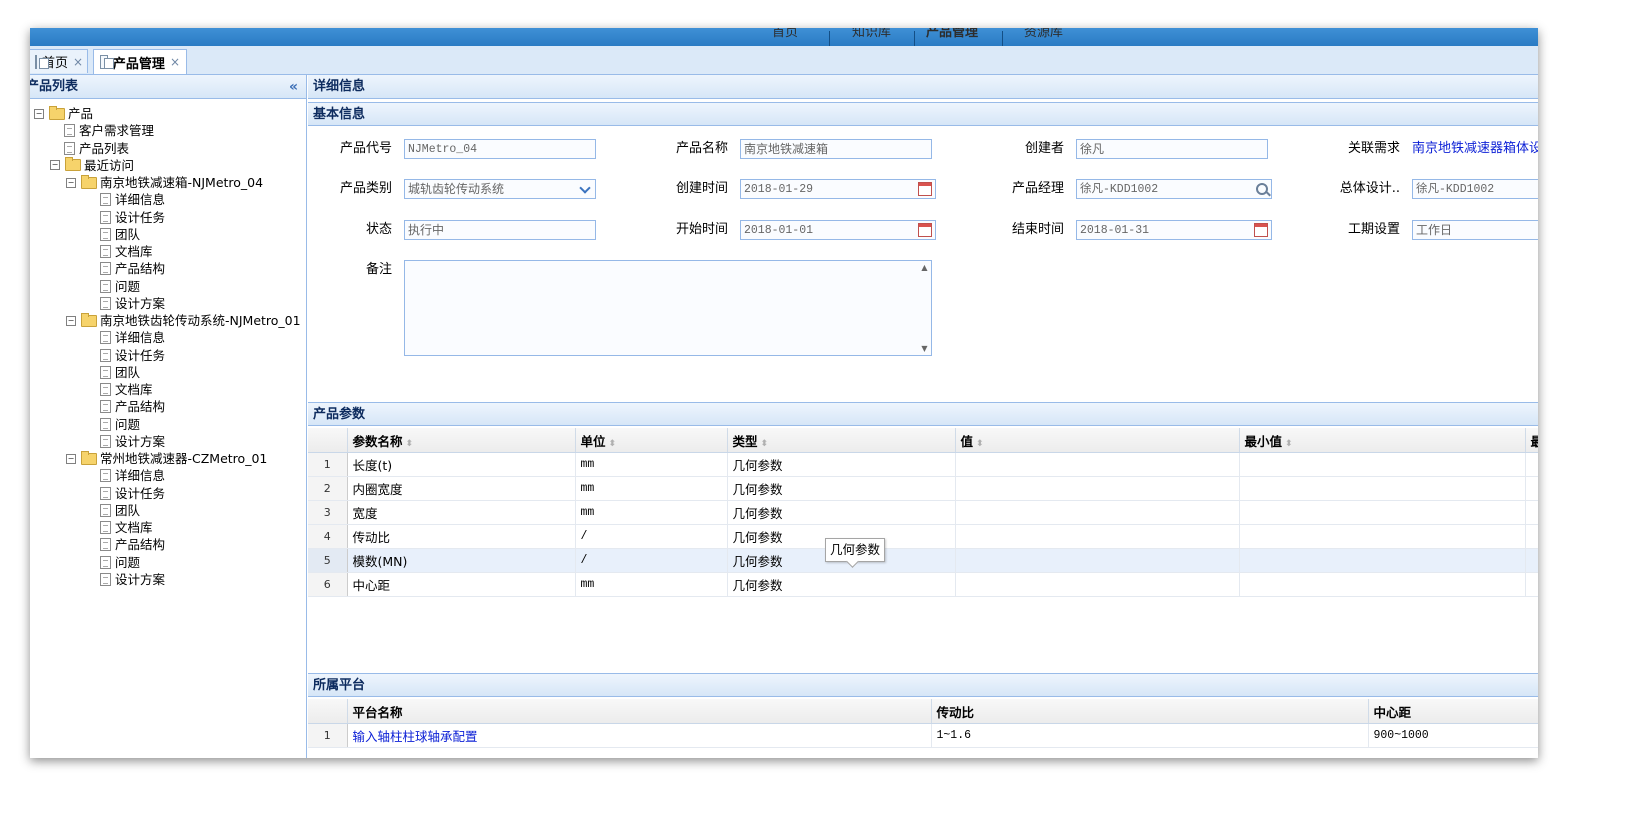 This screenshot has width=1631, height=820. What do you see at coordinates (1475, 189) in the screenshot?
I see `chief-designer-input: 徐凡-KDD1002` at bounding box center [1475, 189].